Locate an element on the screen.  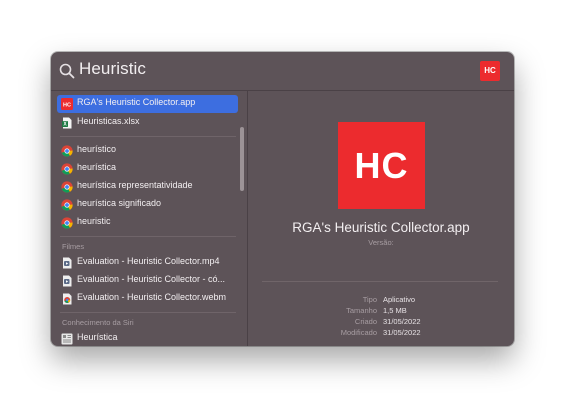
meta-row-modified: Modificado 31/05/2022 is located at coordinates (381, 333).